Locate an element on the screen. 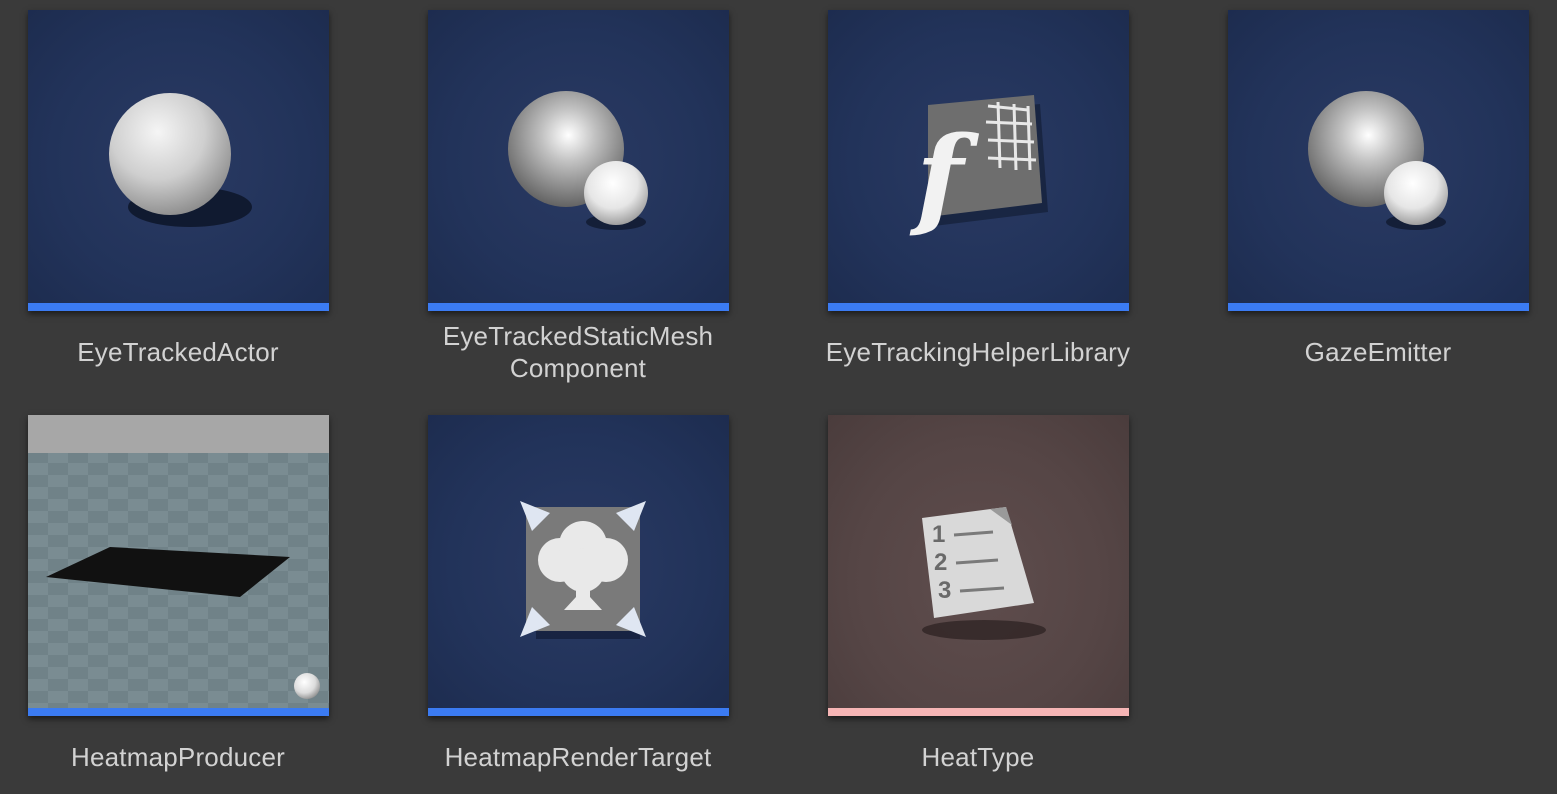 The width and height of the screenshot is (1557, 794). asset-thumbnail: 1 2 3 is located at coordinates (978, 565).